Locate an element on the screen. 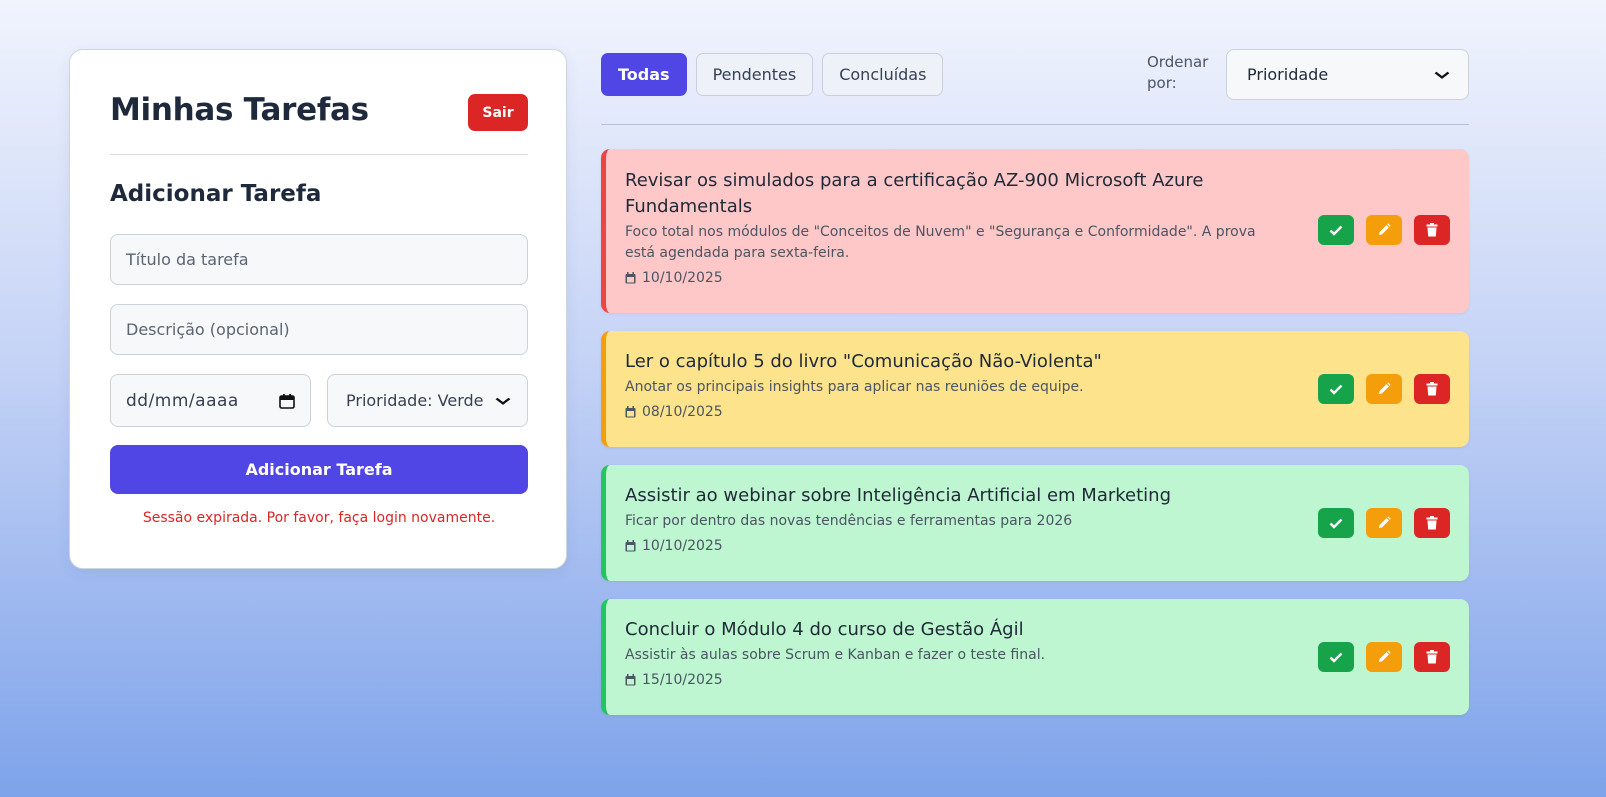 This screenshot has height=797, width=1606. due-date-input: dd/mm/aaaa is located at coordinates (210, 400).